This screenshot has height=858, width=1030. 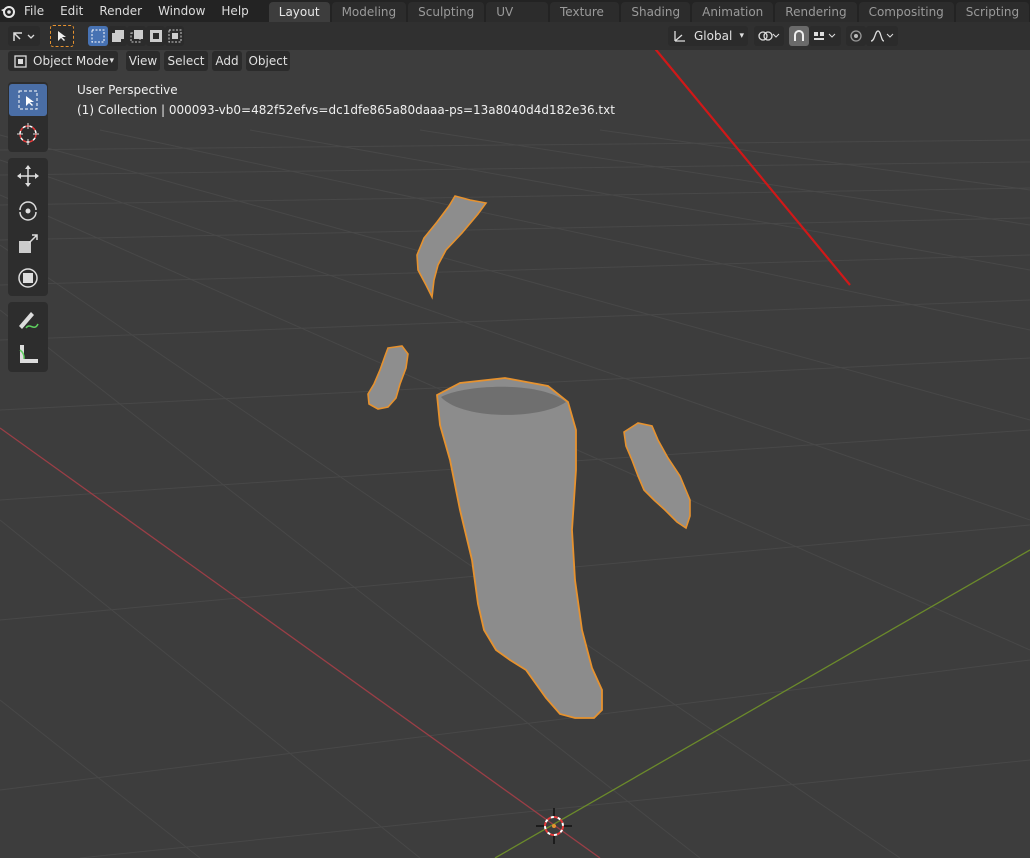 I want to click on menu-file: File, so click(x=34, y=11).